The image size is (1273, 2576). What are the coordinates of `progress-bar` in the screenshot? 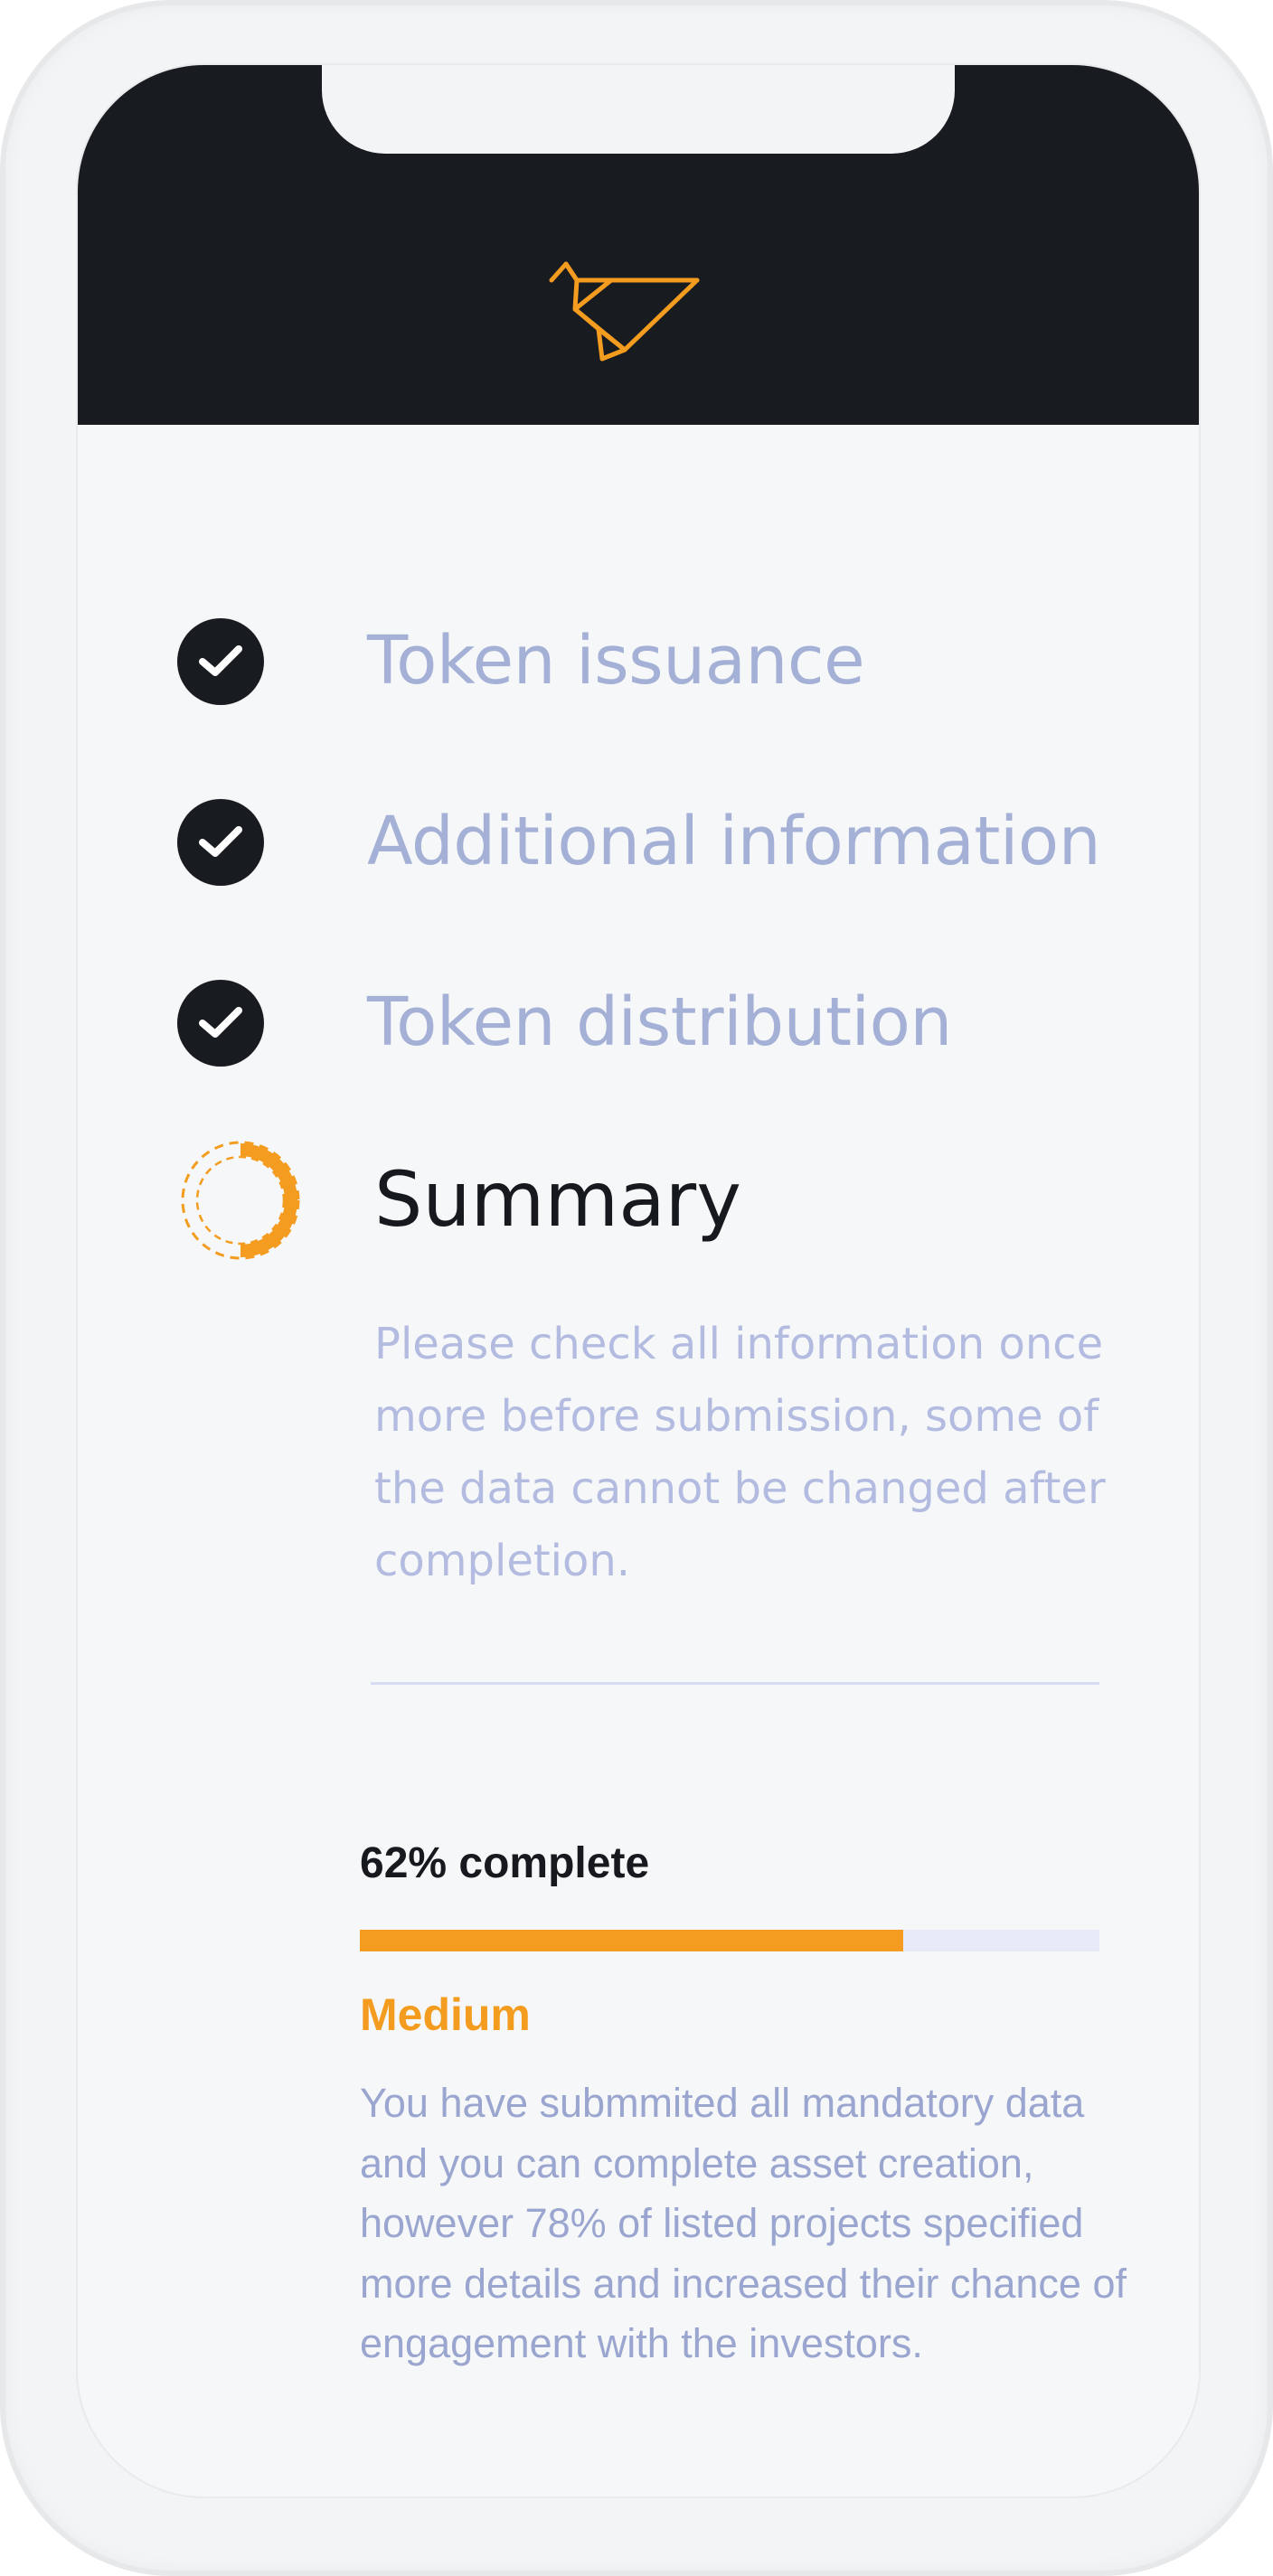 It's located at (729, 1941).